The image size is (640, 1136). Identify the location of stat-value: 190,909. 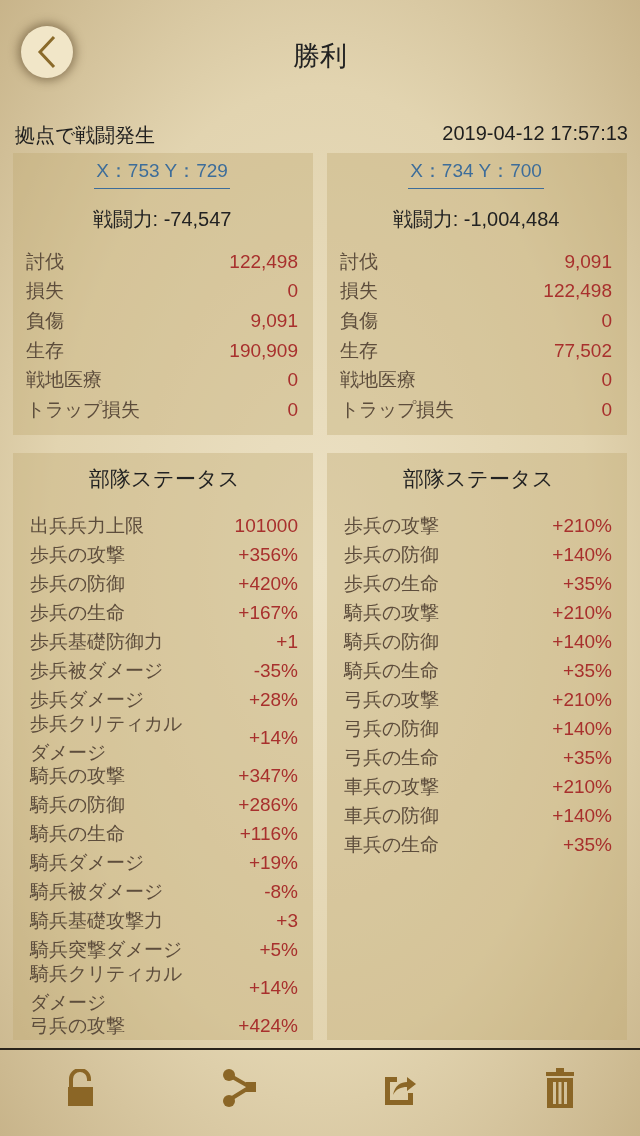
(263, 350).